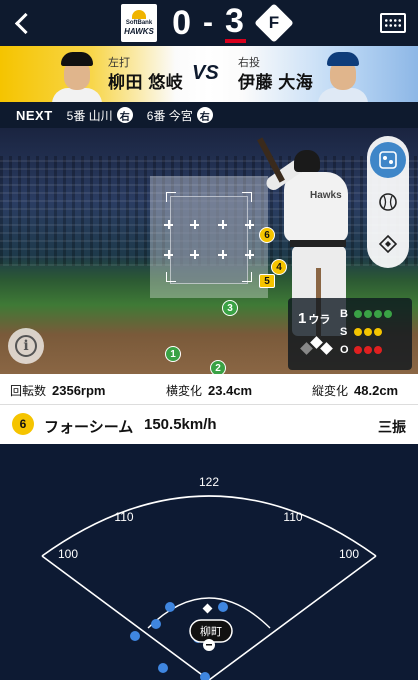 This screenshot has width=418, height=680. What do you see at coordinates (388, 160) in the screenshot?
I see `pitch-location-icon` at bounding box center [388, 160].